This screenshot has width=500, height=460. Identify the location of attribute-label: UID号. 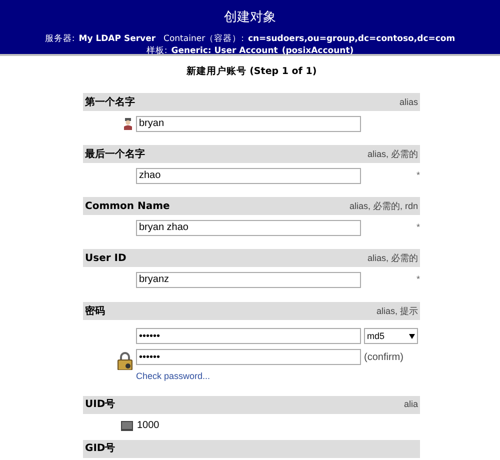
(100, 405).